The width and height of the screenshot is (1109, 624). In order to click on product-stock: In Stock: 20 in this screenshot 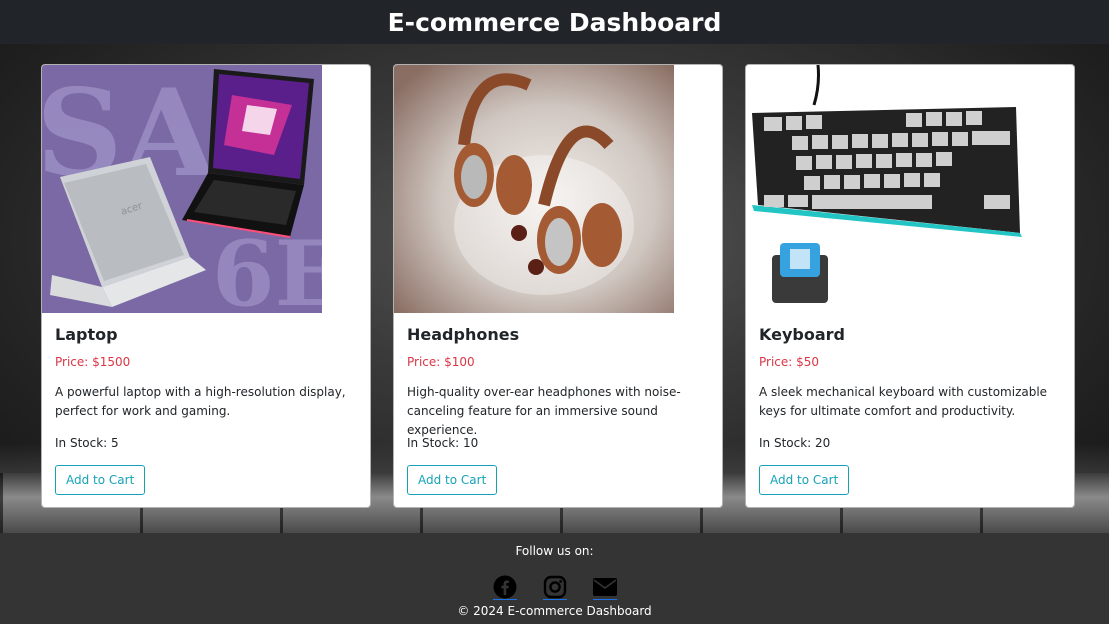, I will do `click(795, 443)`.